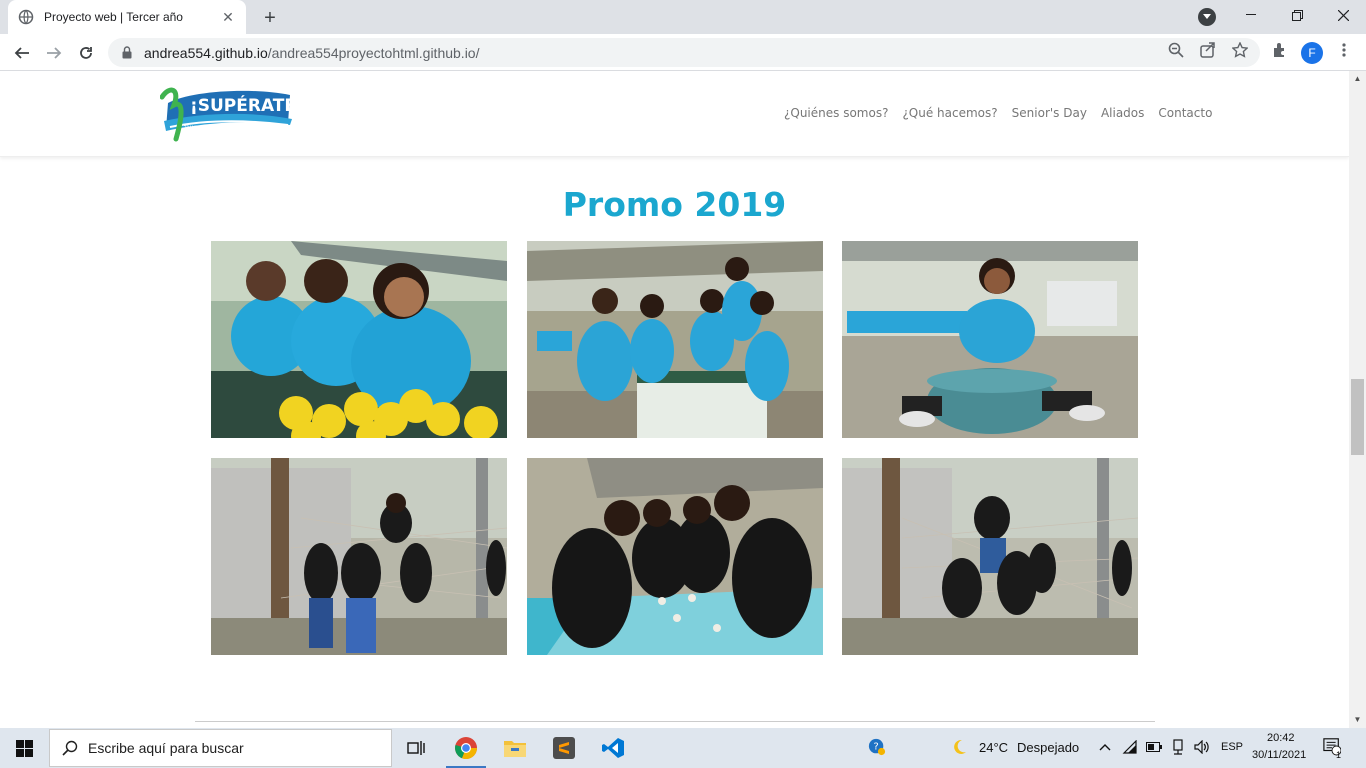  Describe the element at coordinates (1208, 50) in the screenshot. I see `share-icon` at that location.